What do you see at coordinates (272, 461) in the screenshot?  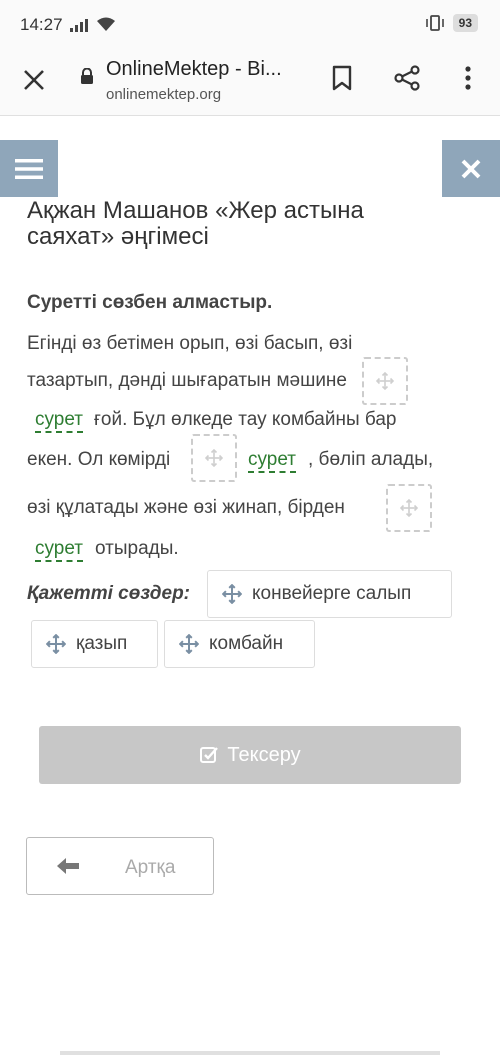 I see `blank-word-2: сурет` at bounding box center [272, 461].